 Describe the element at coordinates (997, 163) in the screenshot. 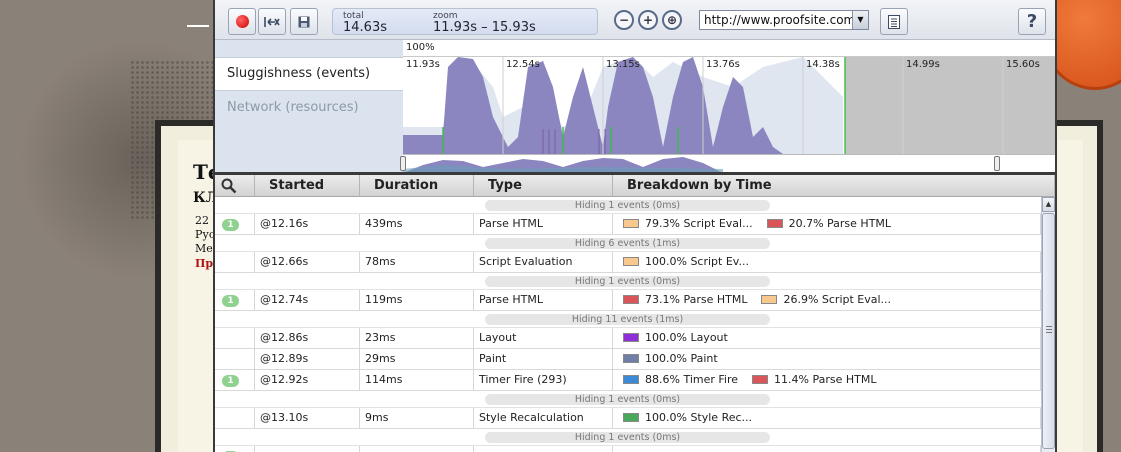

I see `slider-handle-right` at that location.